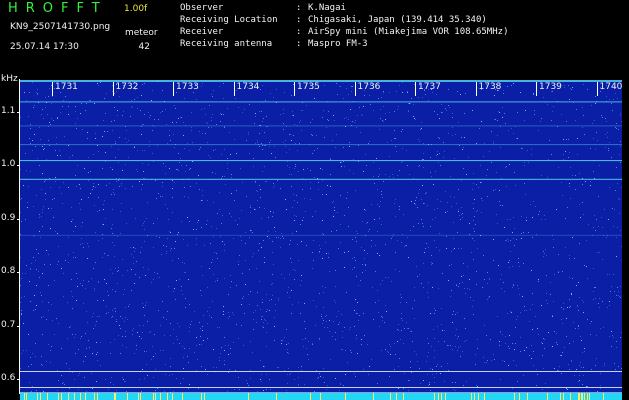  What do you see at coordinates (141, 33) in the screenshot?
I see `meteor-label: meteor` at bounding box center [141, 33].